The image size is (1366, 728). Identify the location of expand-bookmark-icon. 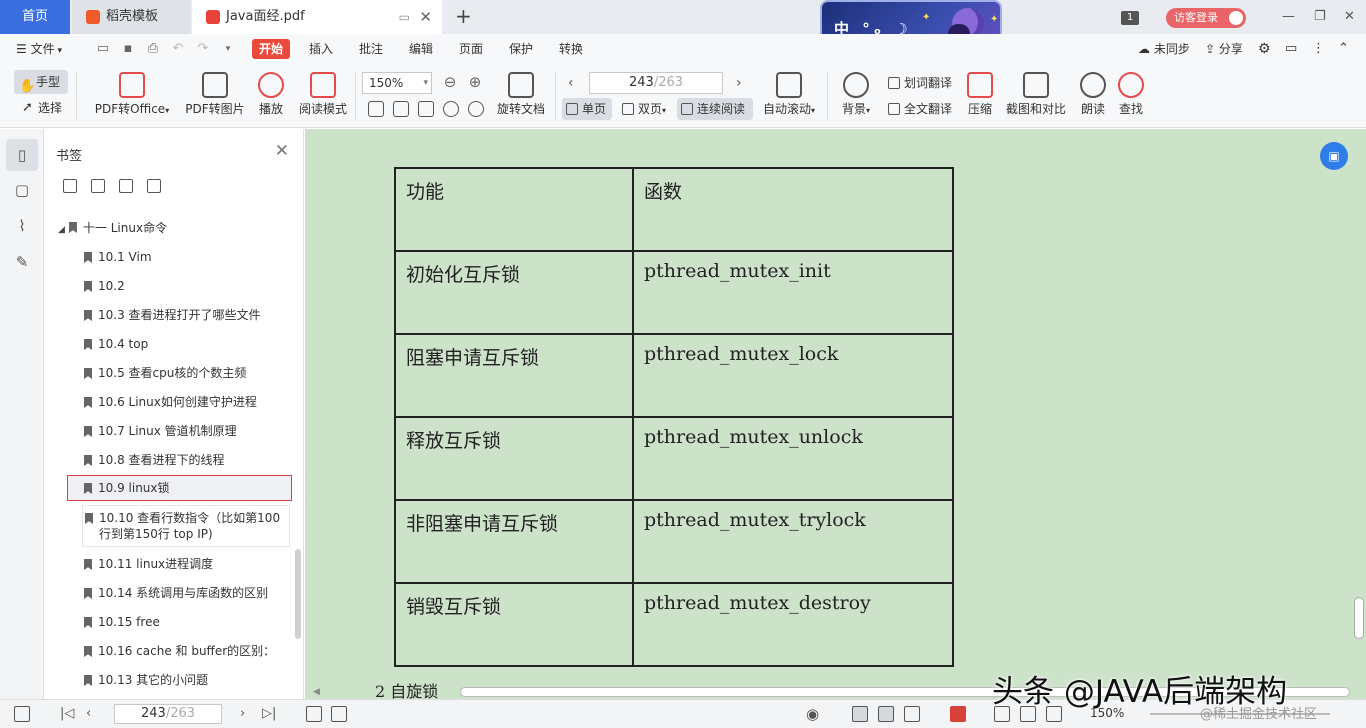
(126, 186).